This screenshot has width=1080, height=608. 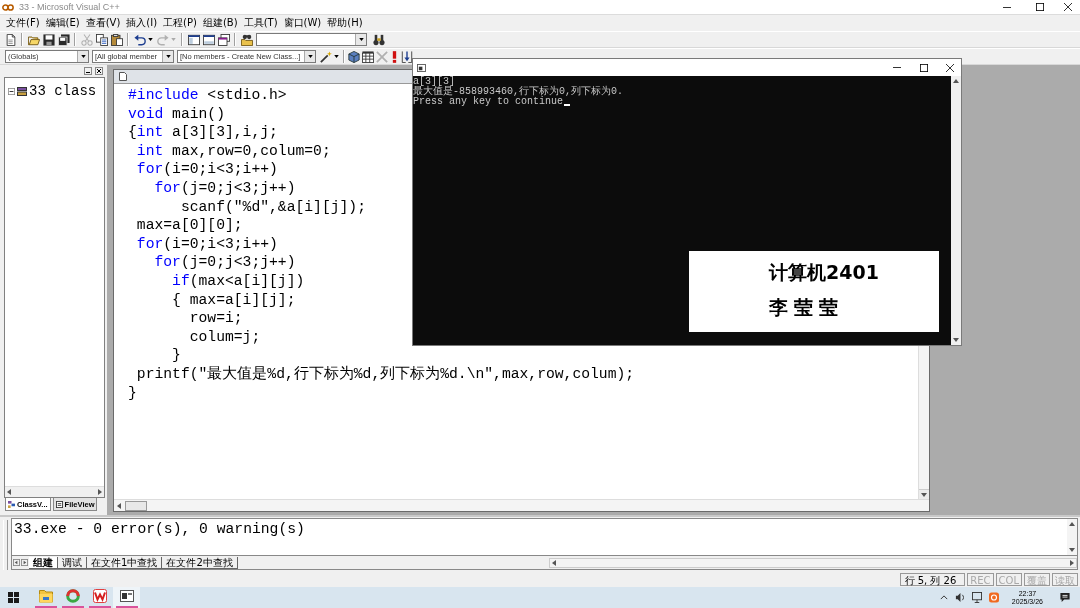 I want to click on window-title: 33 - Microsoft Visual C++, so click(x=69, y=7).